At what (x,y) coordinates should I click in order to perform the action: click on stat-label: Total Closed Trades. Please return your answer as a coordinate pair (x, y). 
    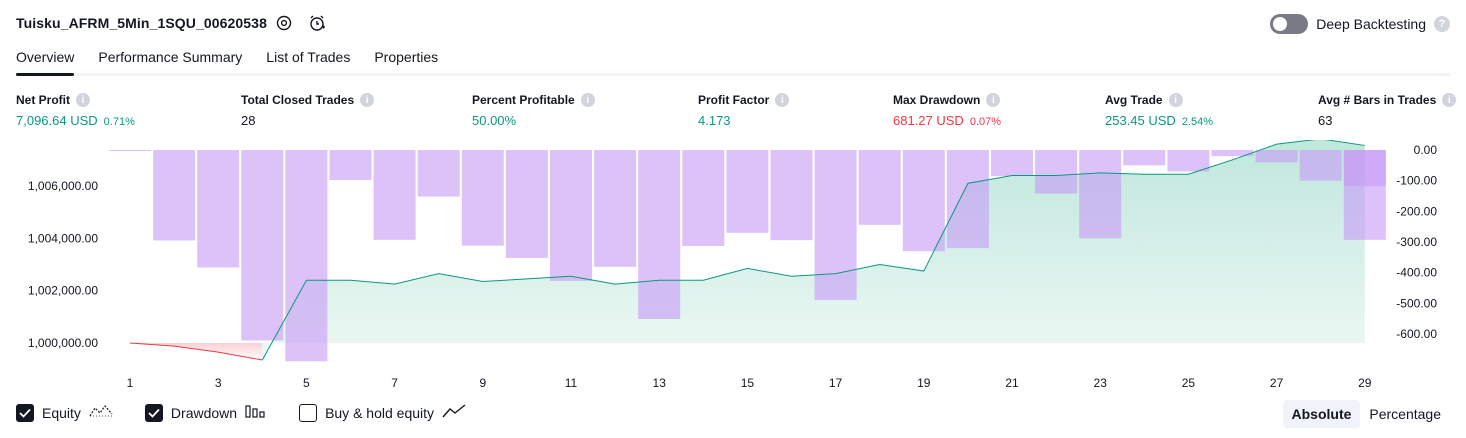
    Looking at the image, I should click on (298, 100).